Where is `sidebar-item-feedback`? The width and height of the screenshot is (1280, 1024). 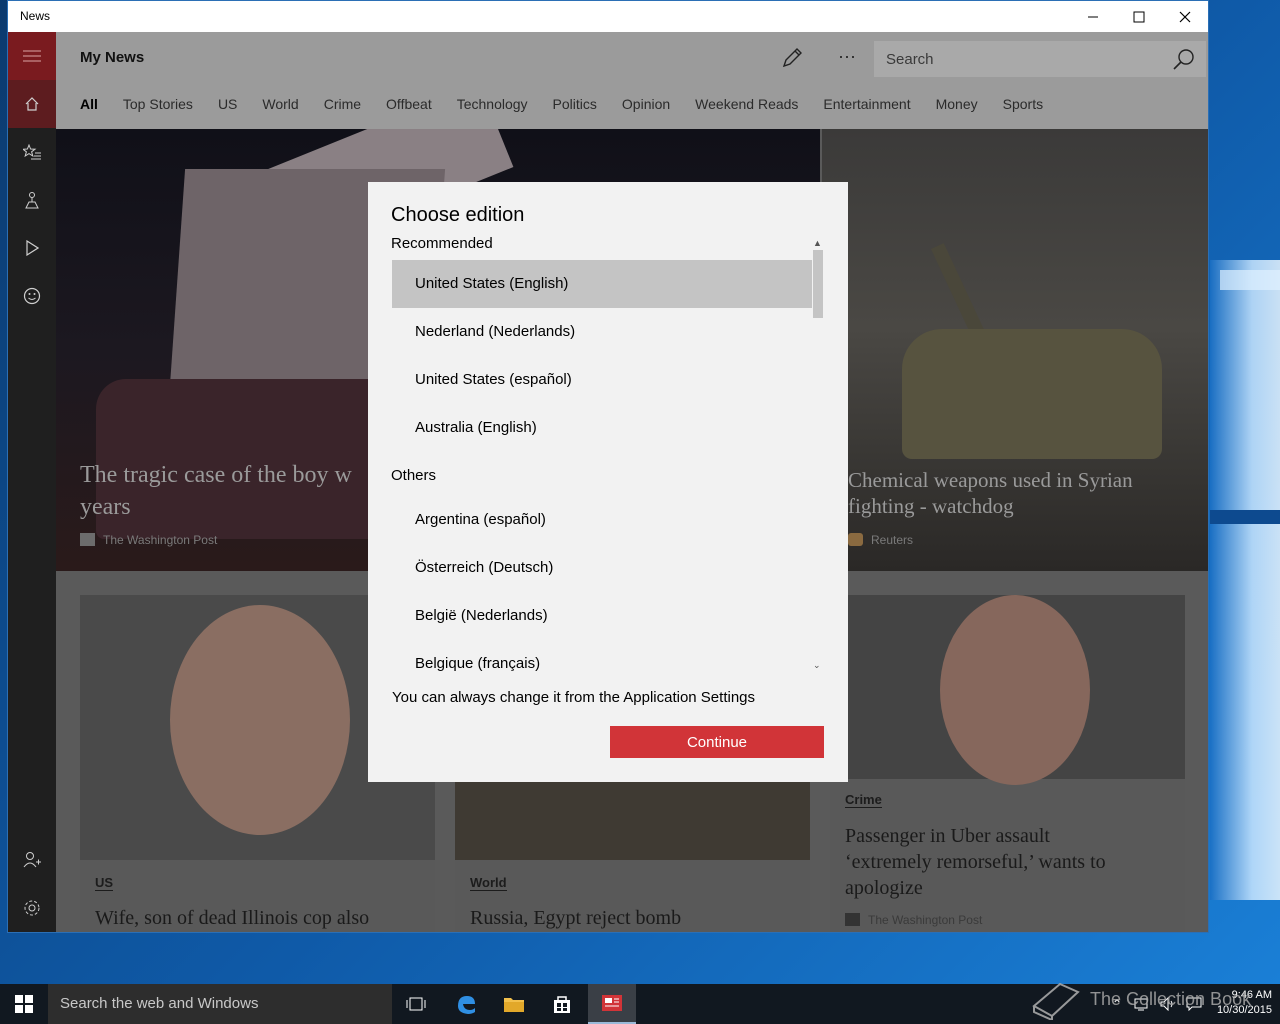 sidebar-item-feedback is located at coordinates (32, 296).